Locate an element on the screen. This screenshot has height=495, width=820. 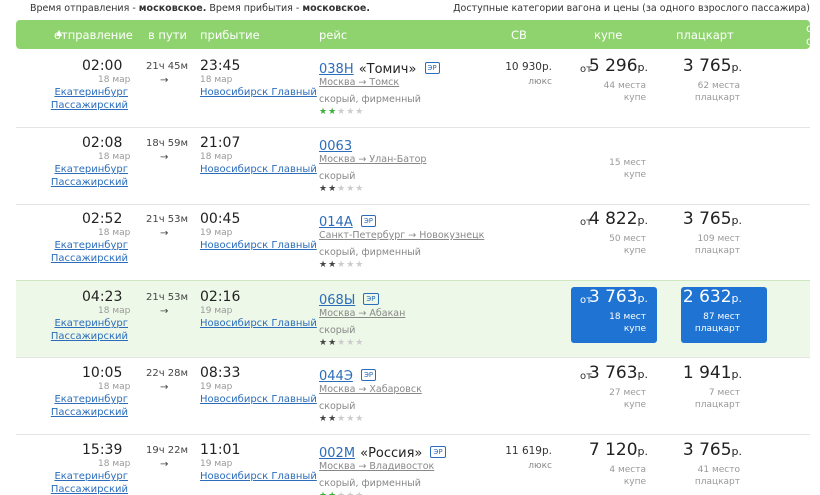
platskart-seats: 7 мест is located at coordinates (724, 393).